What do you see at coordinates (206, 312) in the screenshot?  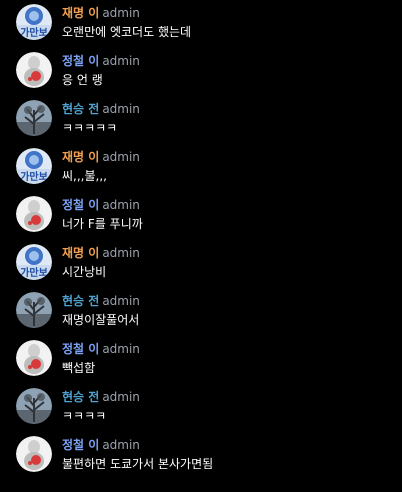 I see `chat-message: 현승 전 admin 재명이잘풀어서` at bounding box center [206, 312].